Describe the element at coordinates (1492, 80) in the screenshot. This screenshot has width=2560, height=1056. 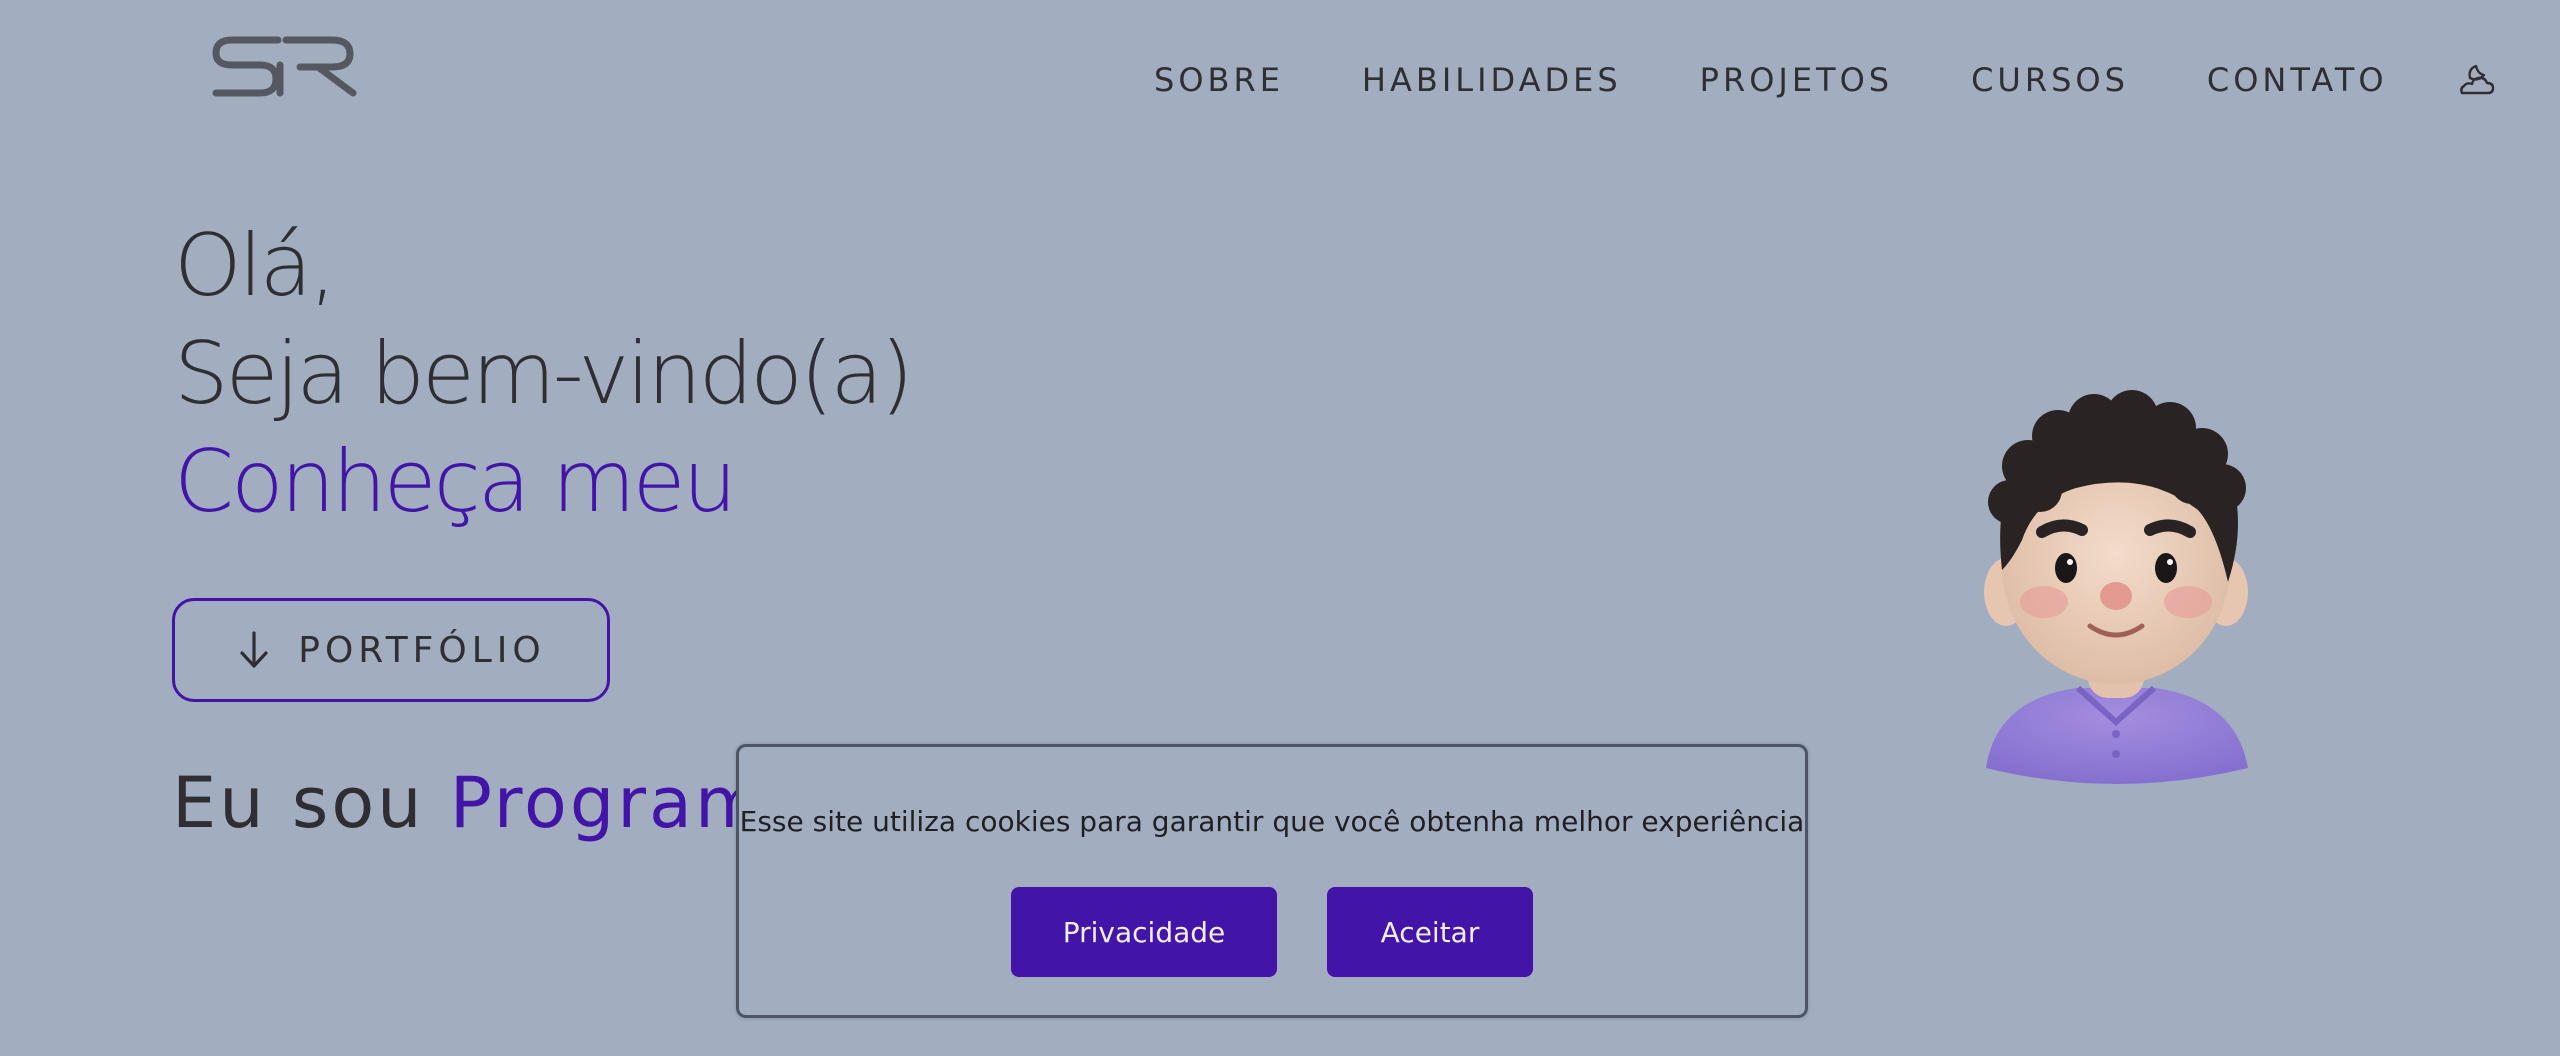
I see `nav-habilidades: HABILIDADES` at that location.